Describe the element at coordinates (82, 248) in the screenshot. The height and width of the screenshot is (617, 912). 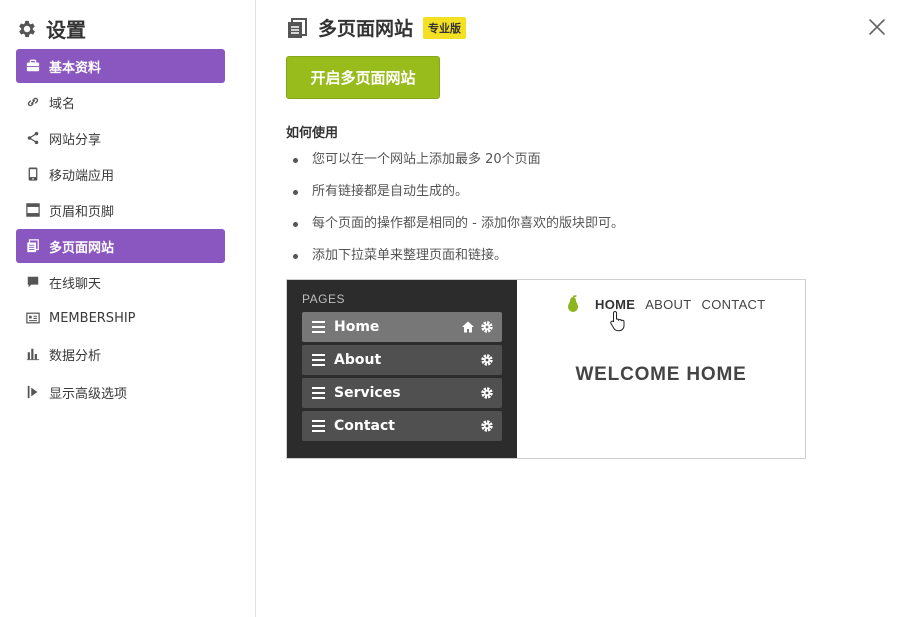
I see `sidebar-item-label: 多页面网站` at that location.